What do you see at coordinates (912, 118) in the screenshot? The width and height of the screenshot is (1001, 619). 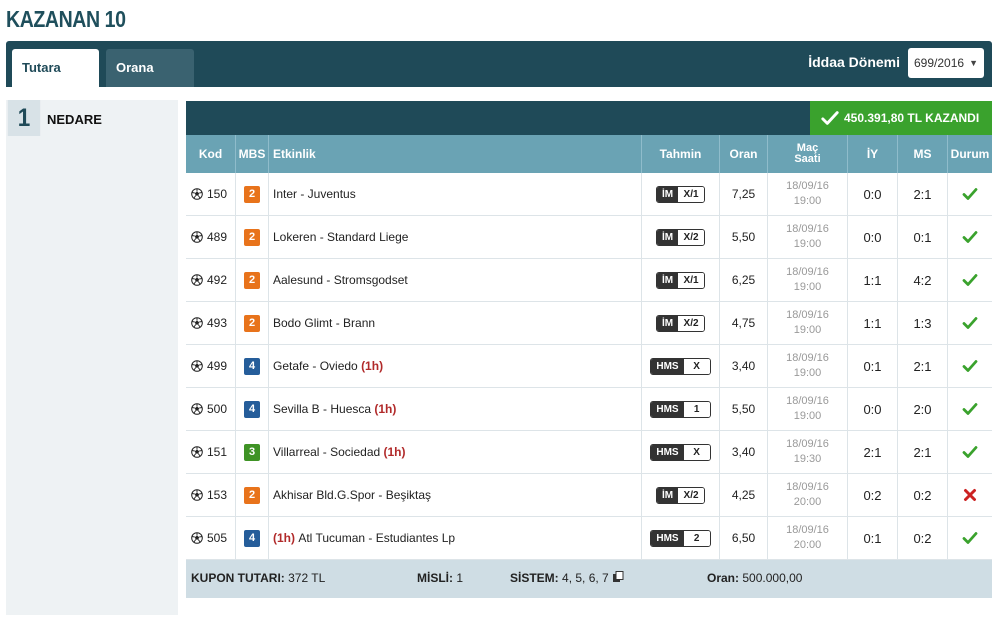 I see `won-amount: 450.391,80 TL KAZANDI` at bounding box center [912, 118].